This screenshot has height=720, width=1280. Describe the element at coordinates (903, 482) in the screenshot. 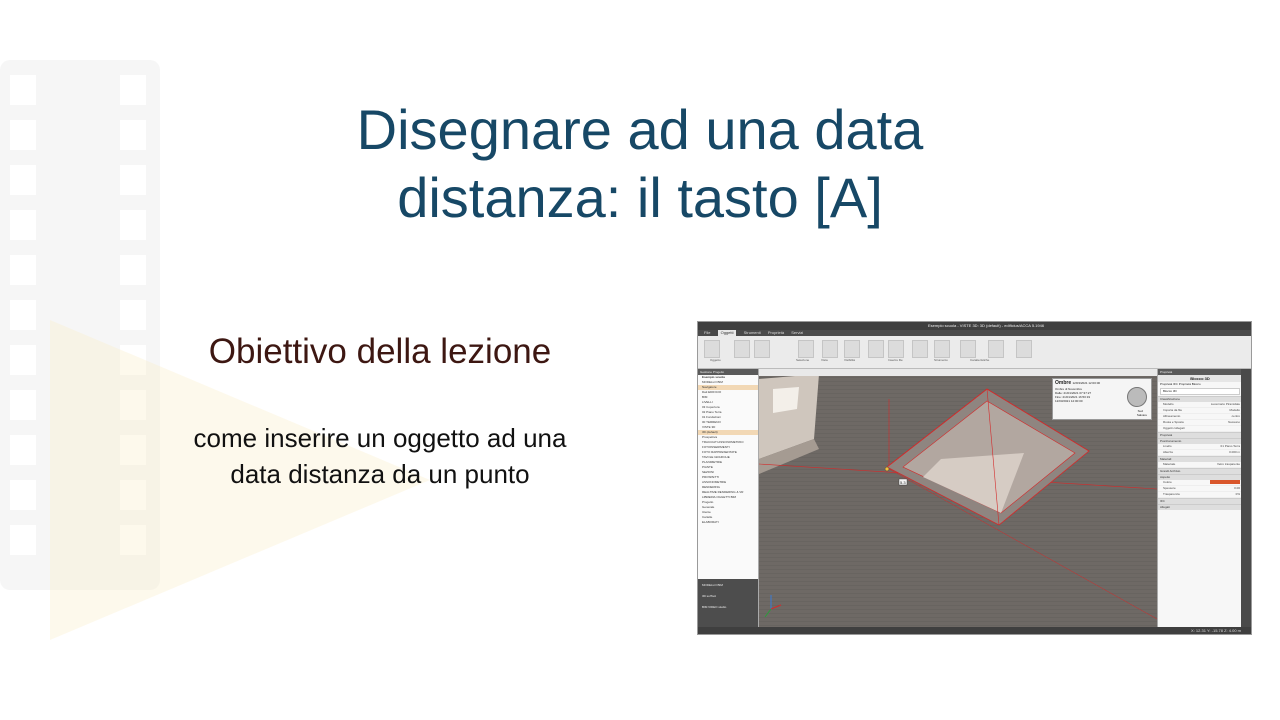

I see `distance-label: 5.3` at that location.